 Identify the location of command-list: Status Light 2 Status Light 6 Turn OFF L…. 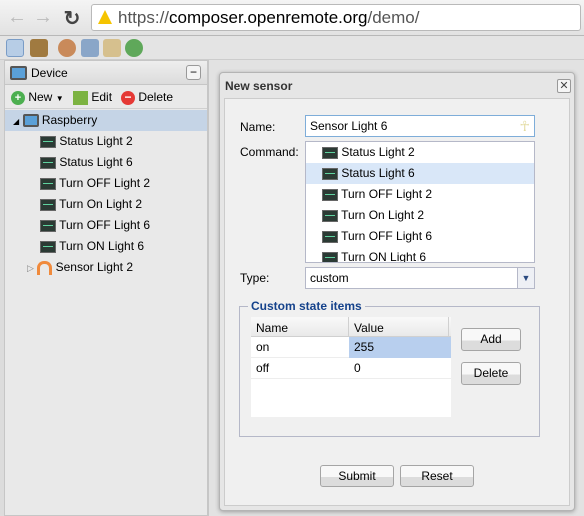
(420, 202).